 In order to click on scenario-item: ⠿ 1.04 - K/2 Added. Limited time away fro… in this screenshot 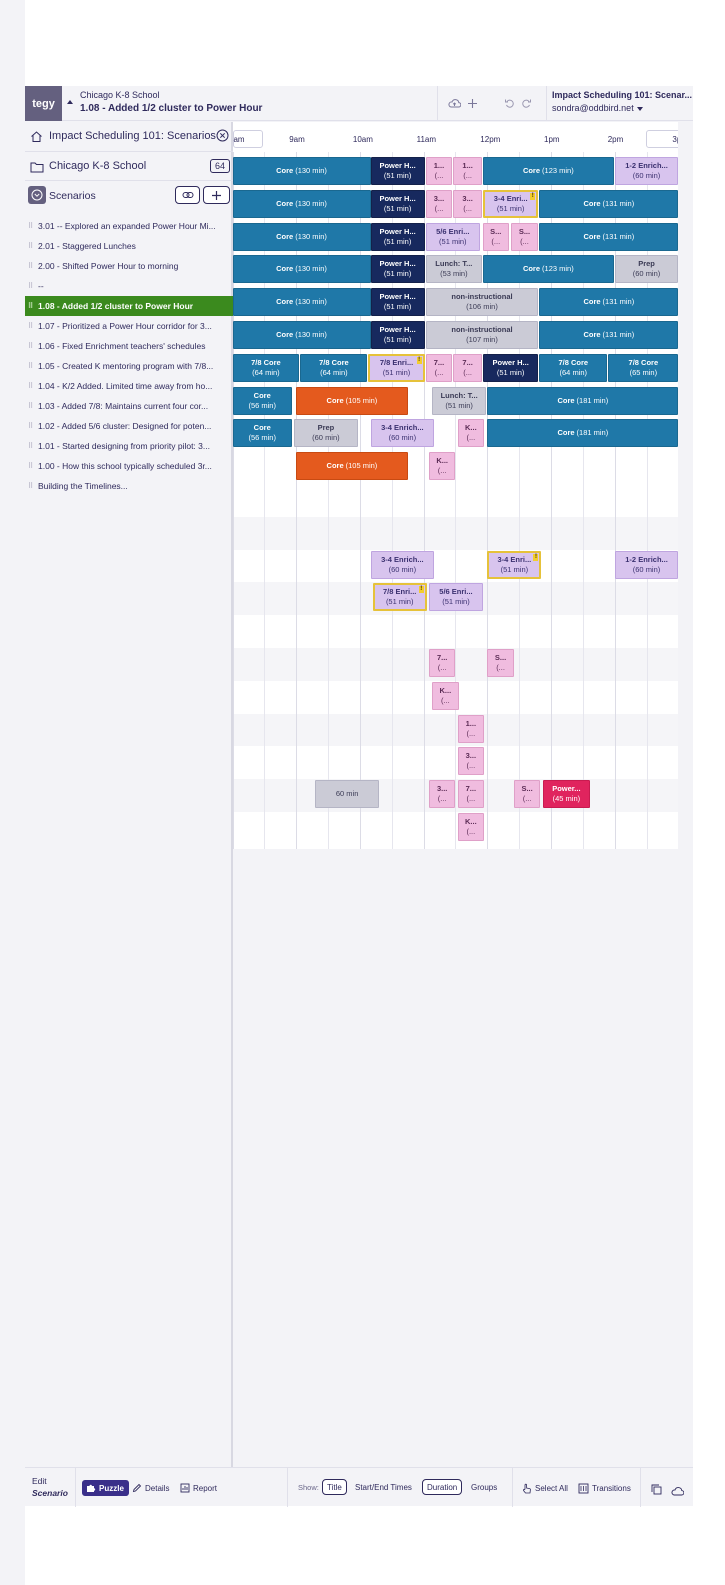, I will do `click(129, 386)`.